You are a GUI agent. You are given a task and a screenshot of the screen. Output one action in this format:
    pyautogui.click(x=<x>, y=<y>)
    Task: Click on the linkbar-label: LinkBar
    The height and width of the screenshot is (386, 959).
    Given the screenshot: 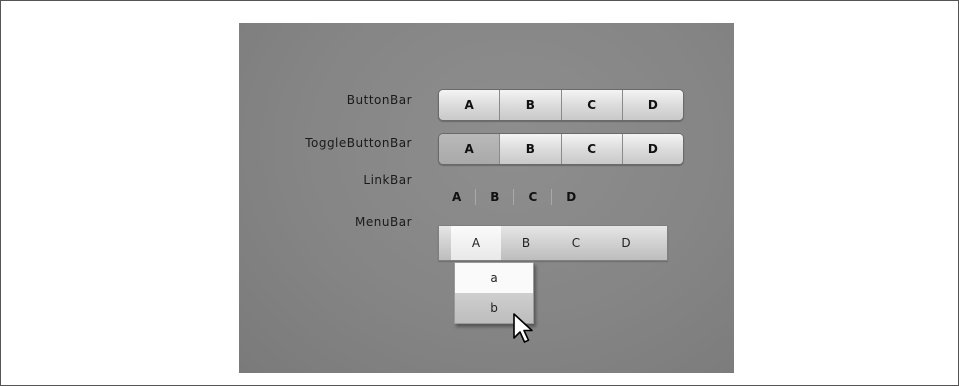 What is the action you would take?
    pyautogui.click(x=387, y=180)
    